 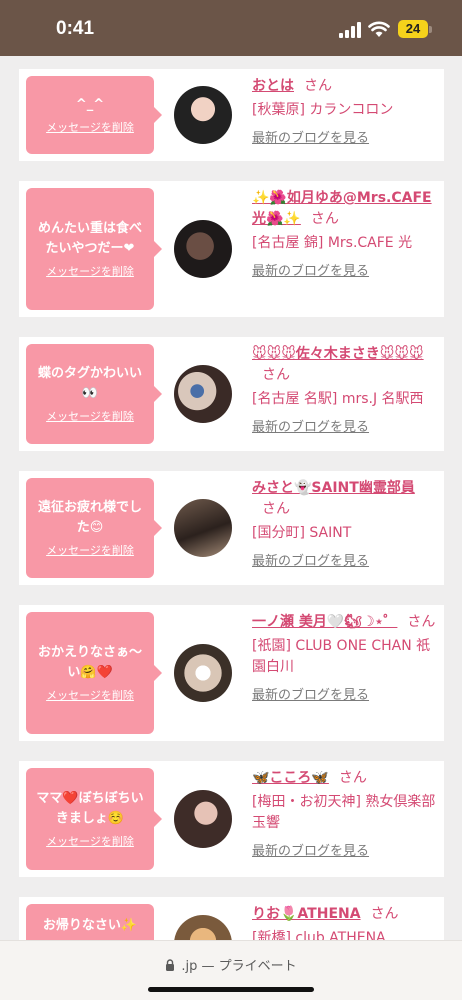 I want to click on url-row: .jp — プライベート, so click(x=231, y=964).